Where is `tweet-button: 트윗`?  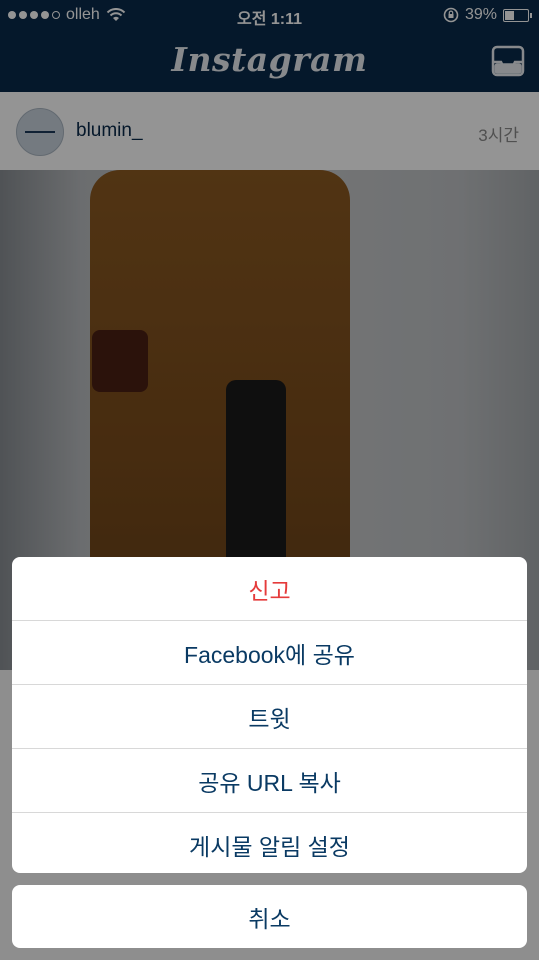
tweet-button: 트윗 is located at coordinates (269, 717).